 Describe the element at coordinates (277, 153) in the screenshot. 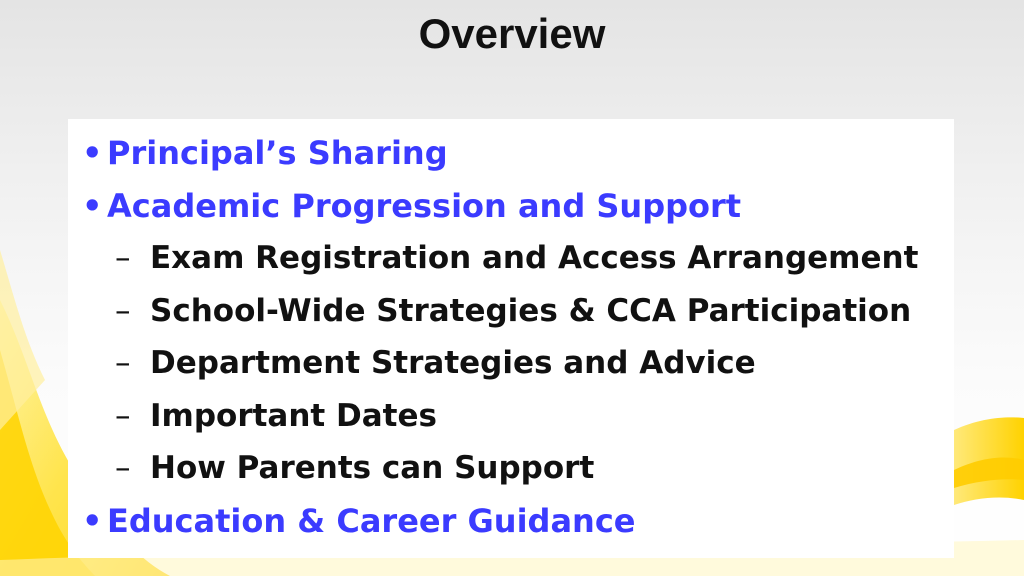

I see `outline-item-label: Principal’s Sharing` at that location.